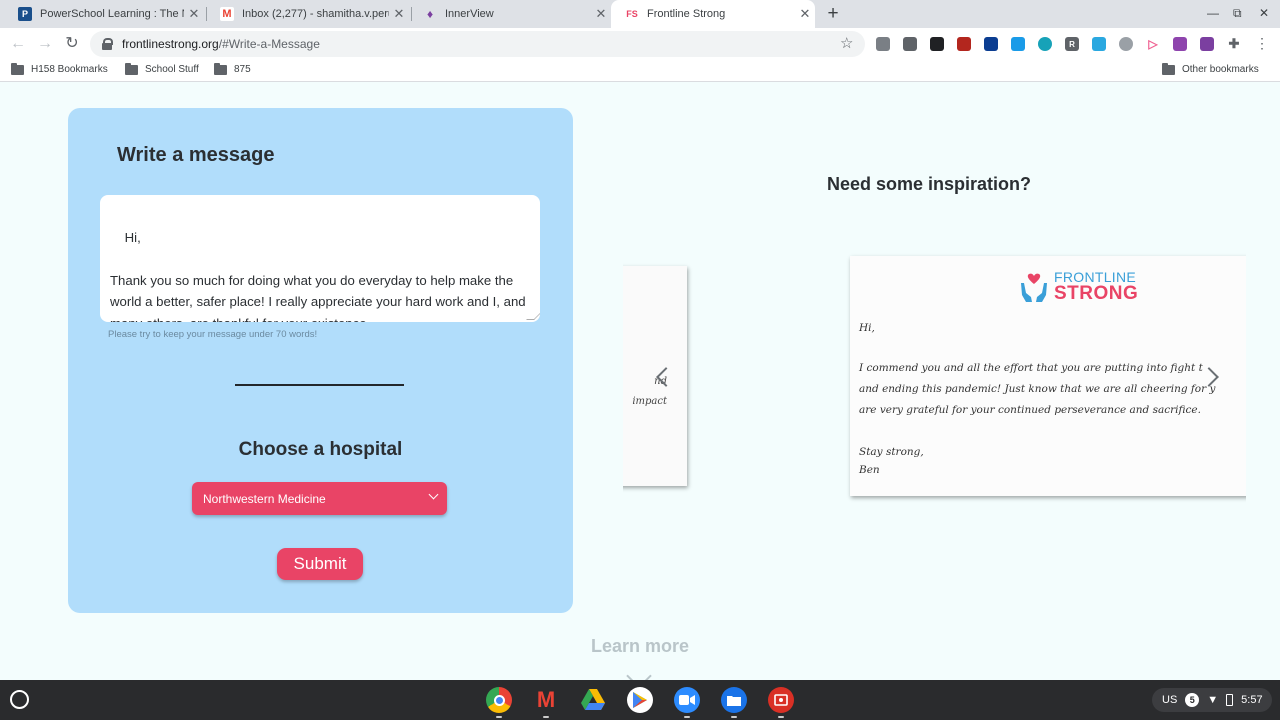 The width and height of the screenshot is (1280, 720). I want to click on letter-line: impact, so click(649, 401).